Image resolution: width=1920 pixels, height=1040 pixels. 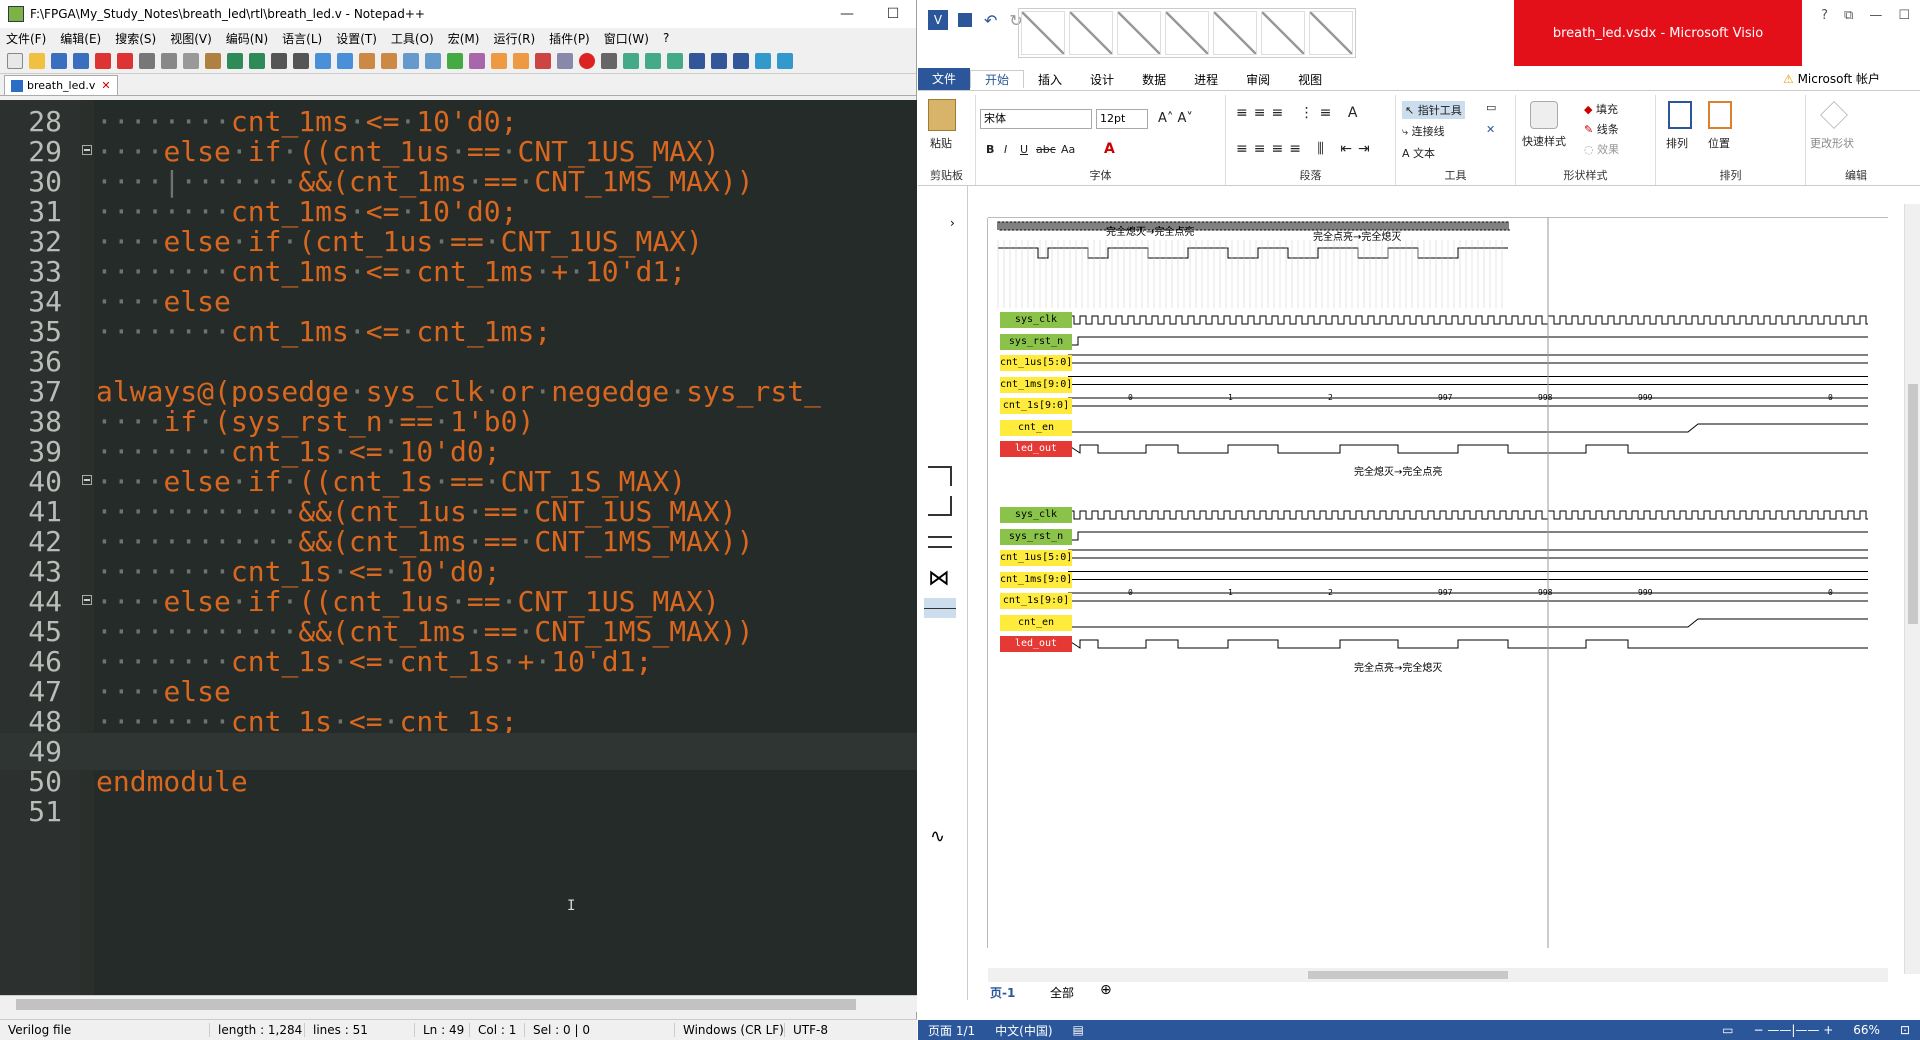 What do you see at coordinates (631, 60) in the screenshot?
I see `play-macro-icon` at bounding box center [631, 60].